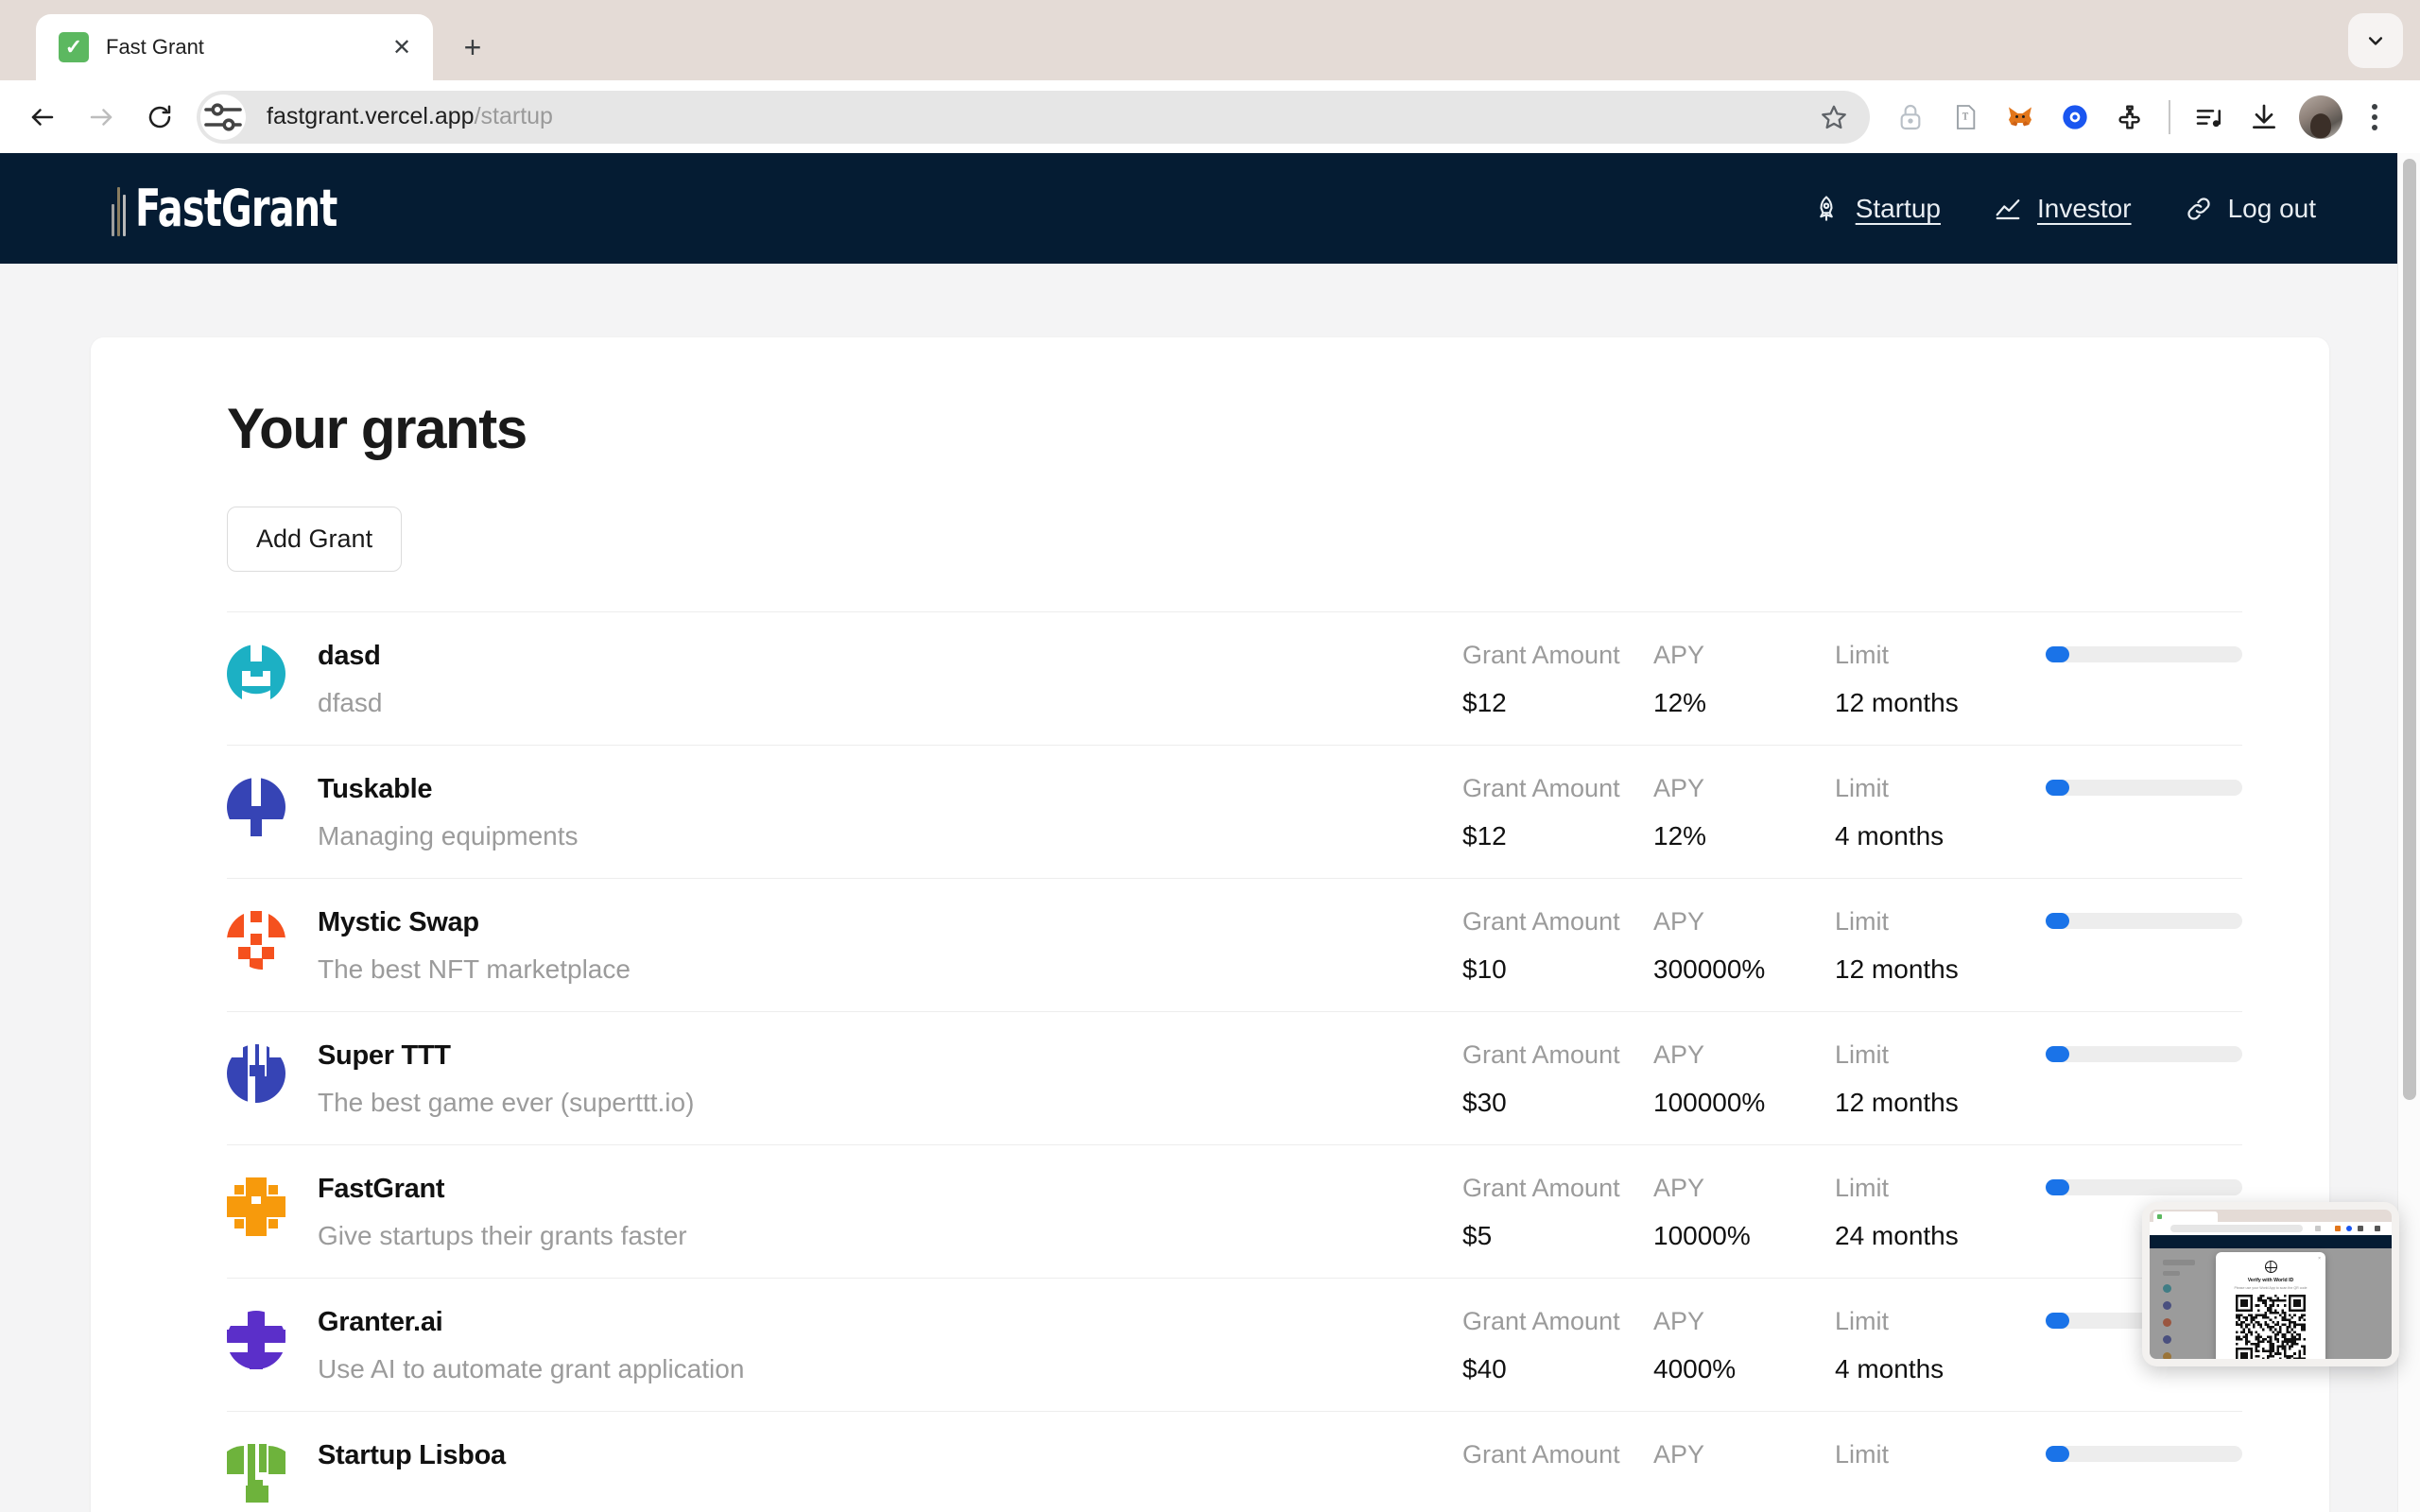  Describe the element at coordinates (1910, 117) in the screenshot. I see `lock-icon` at that location.